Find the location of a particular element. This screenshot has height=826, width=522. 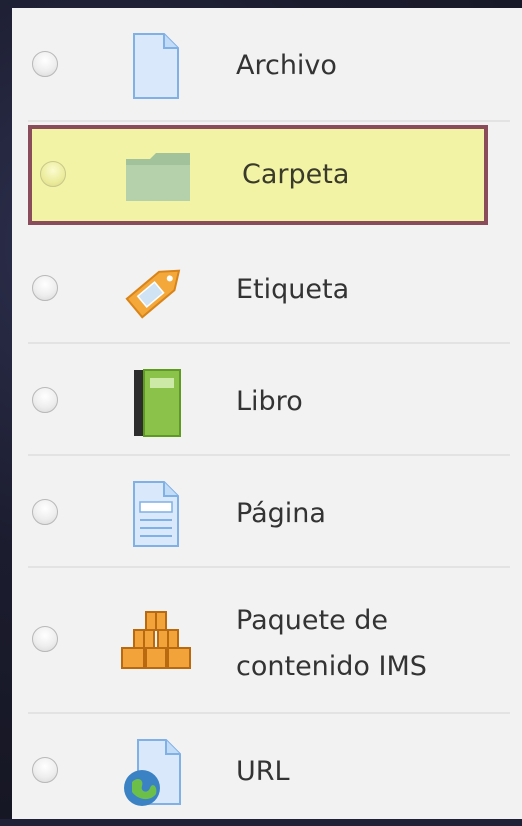

activity-label: Archivo is located at coordinates (286, 65).